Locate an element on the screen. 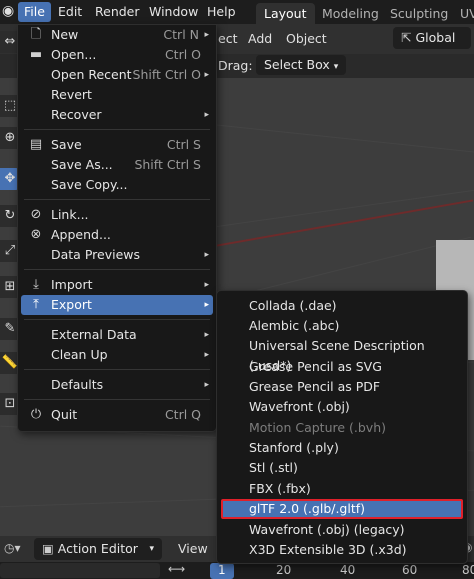 Image resolution: width=474 pixels, height=579 pixels. export-item-motion-capture: Motion Capture (.bvh) is located at coordinates (342, 428).